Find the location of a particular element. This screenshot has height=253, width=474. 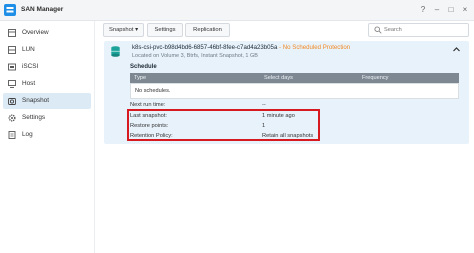

sidebar-item-label: Settings is located at coordinates (34, 117).